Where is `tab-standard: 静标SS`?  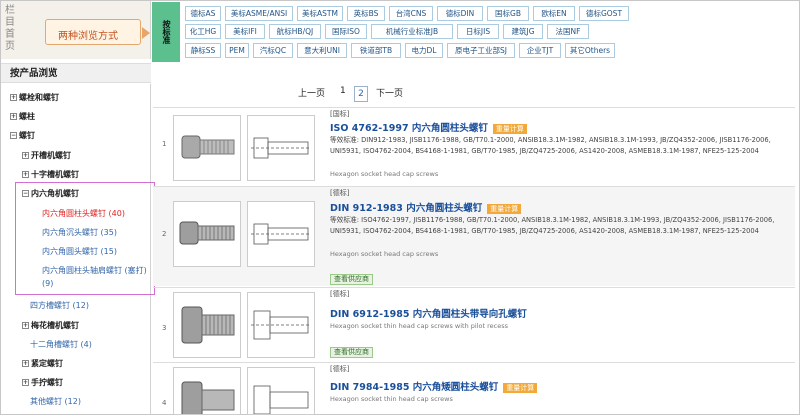
tab-standard: 静标SS is located at coordinates (203, 50).